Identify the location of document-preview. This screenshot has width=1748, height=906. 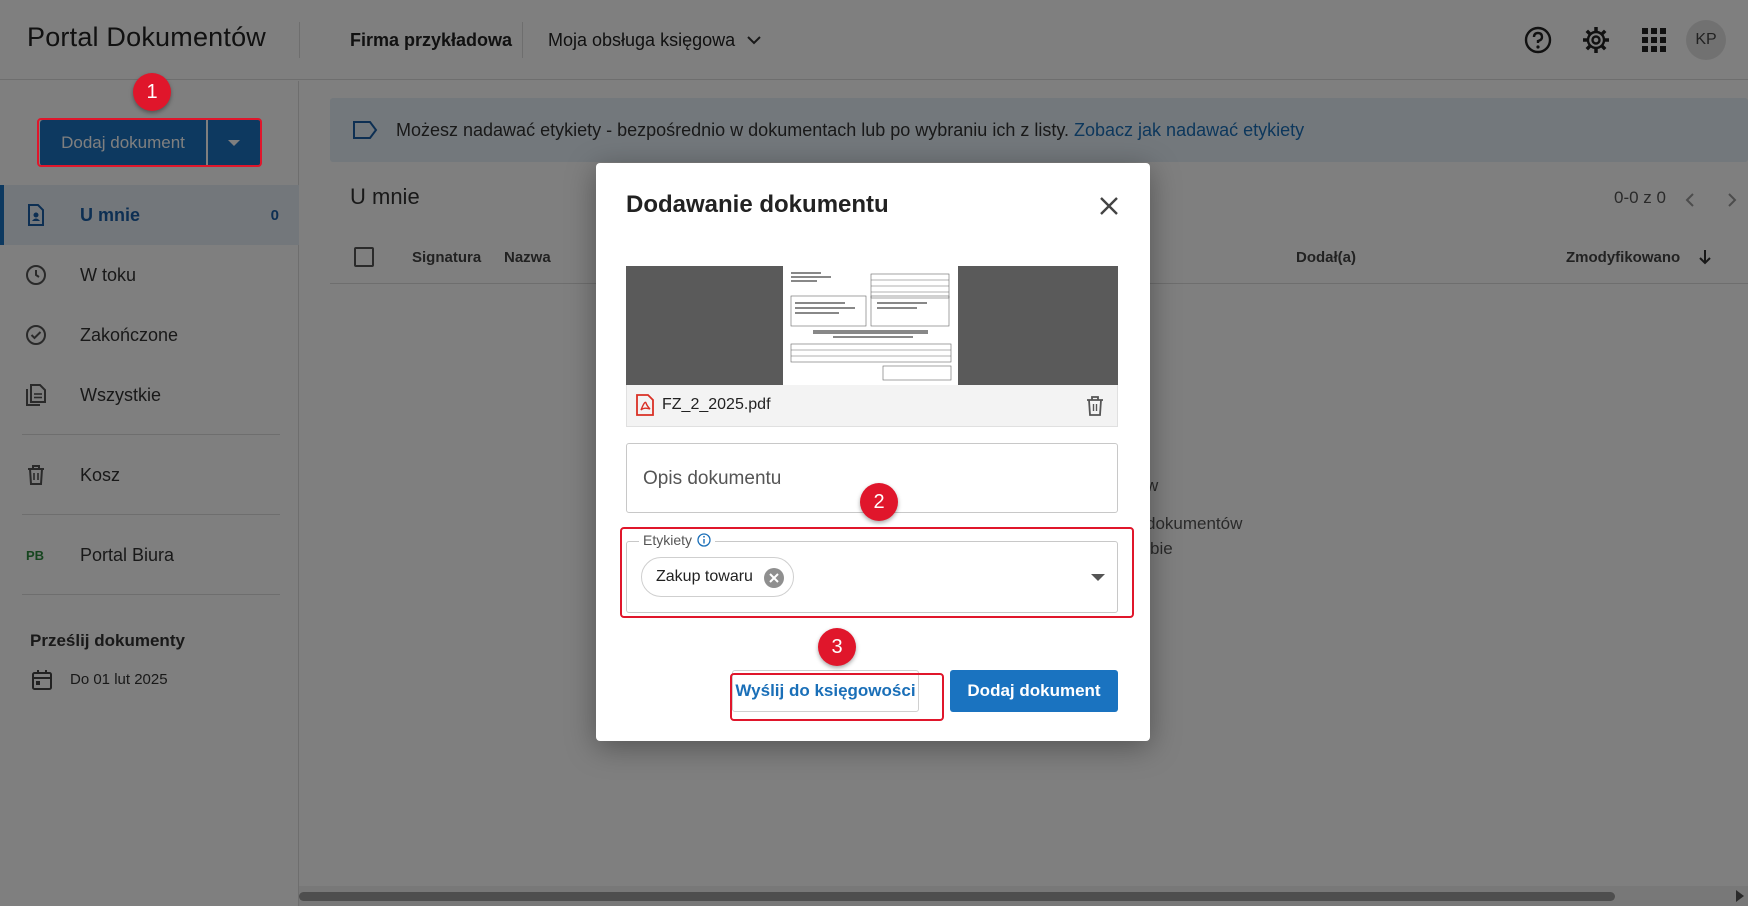
(872, 325).